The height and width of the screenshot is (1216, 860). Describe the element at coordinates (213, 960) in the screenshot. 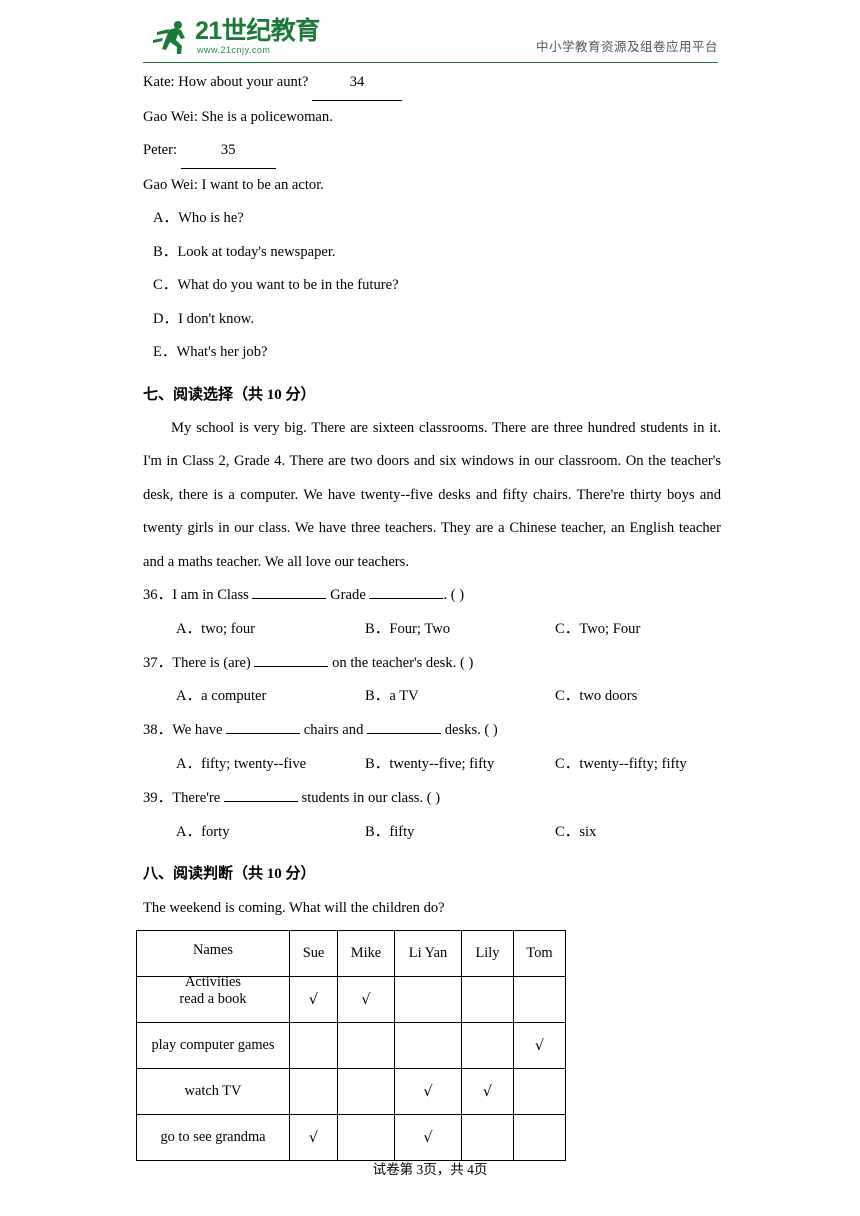

I see `table-corner-cell: Names Activities` at that location.